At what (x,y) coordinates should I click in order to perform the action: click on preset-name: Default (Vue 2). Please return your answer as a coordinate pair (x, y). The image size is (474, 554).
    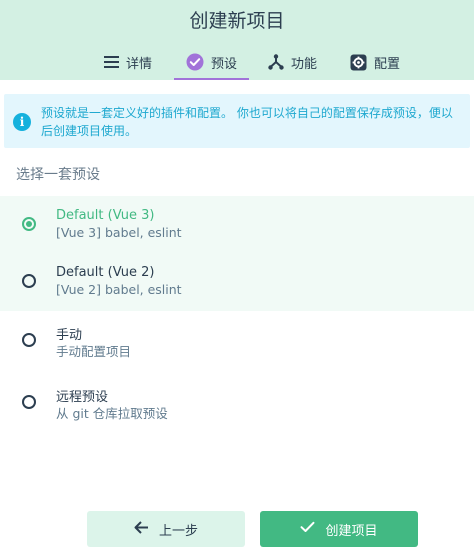
    Looking at the image, I should click on (105, 272).